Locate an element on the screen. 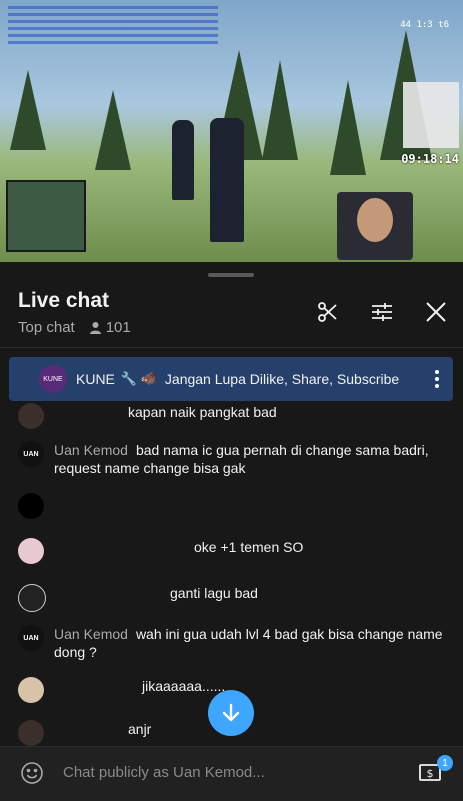 The width and height of the screenshot is (463, 801). close-icon is located at coordinates (436, 312).